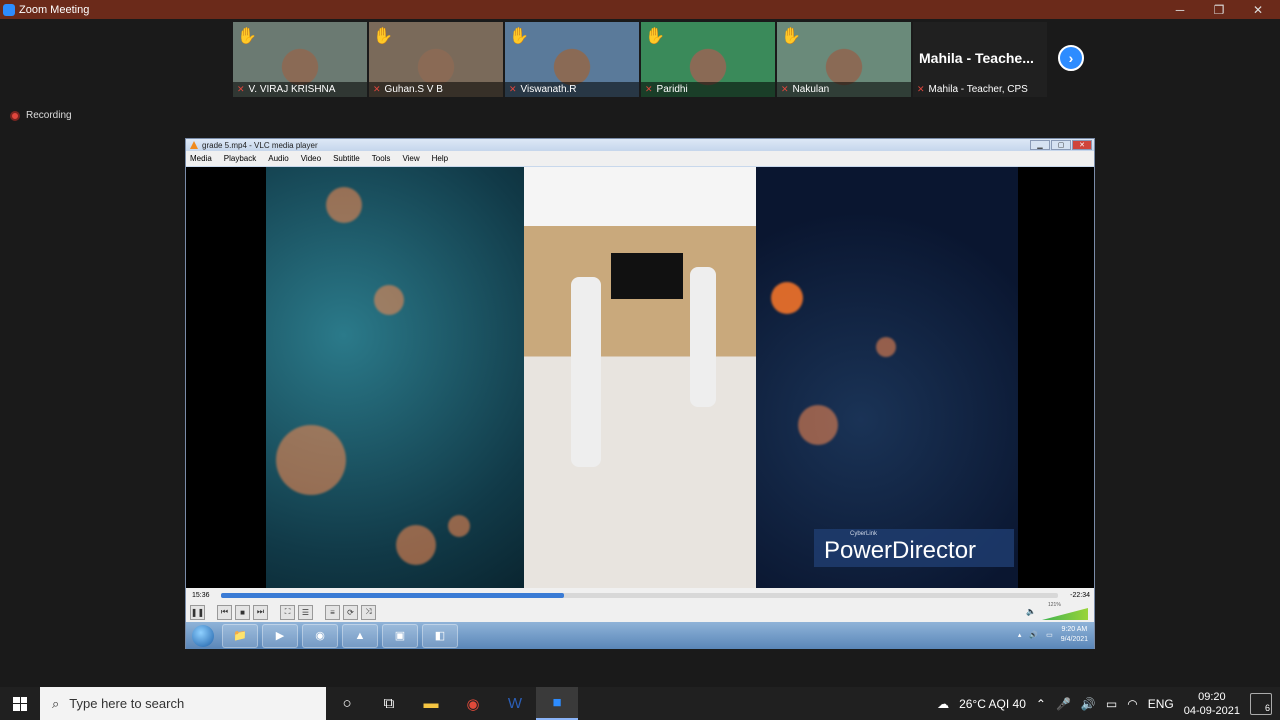 This screenshot has height=720, width=1280. Describe the element at coordinates (1111, 704) in the screenshot. I see `battery-icon: ▭` at that location.